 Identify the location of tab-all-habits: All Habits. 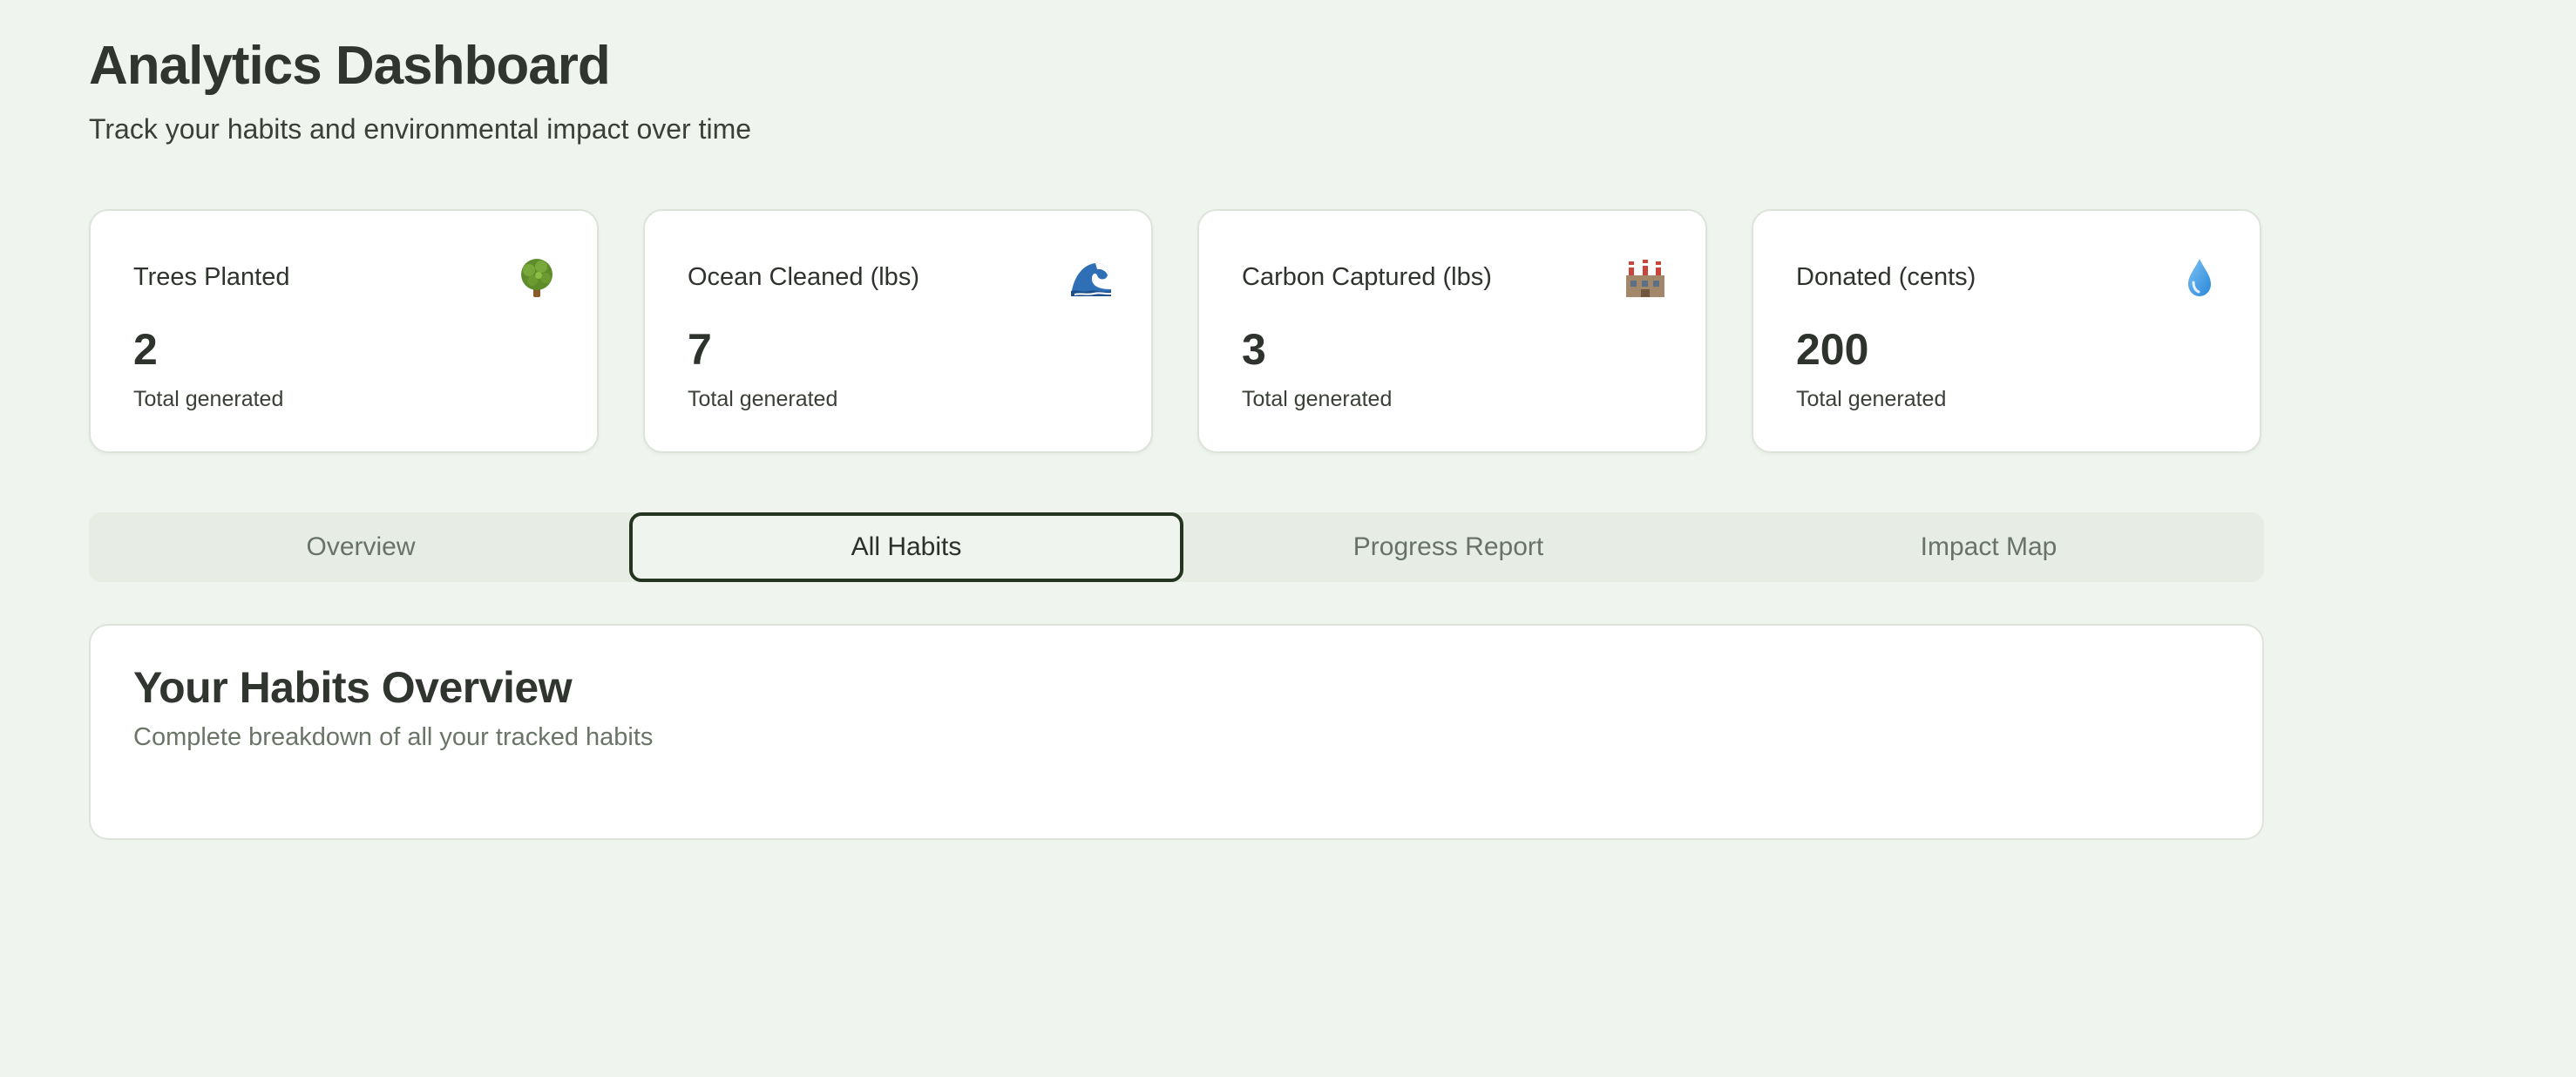
(906, 547).